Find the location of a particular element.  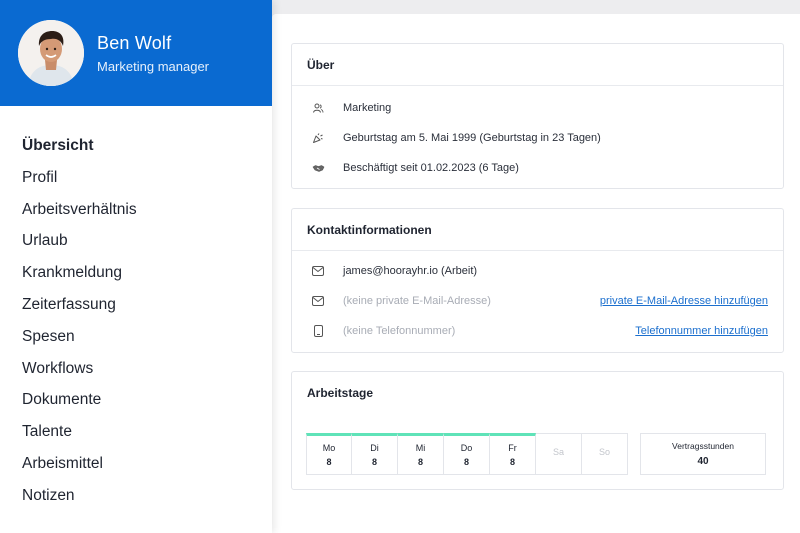

workday-so: So is located at coordinates (605, 454).